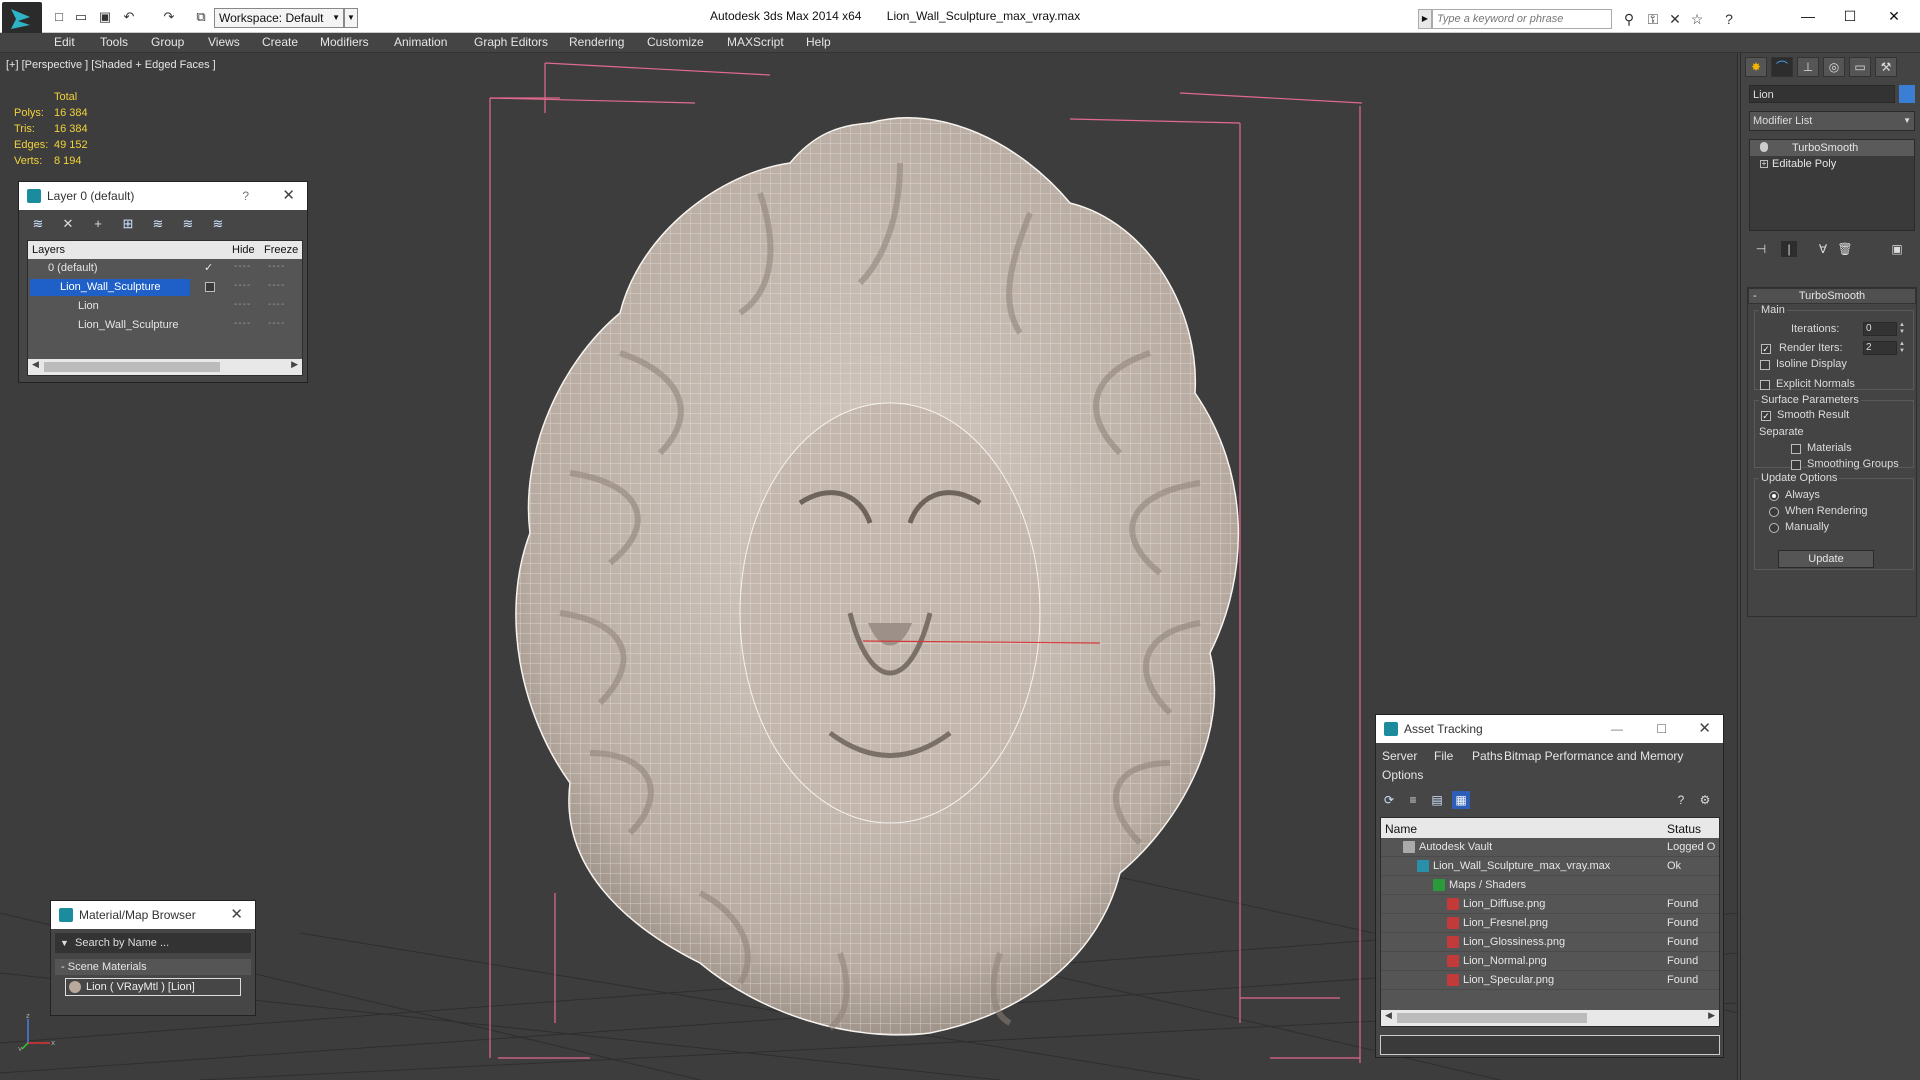 This screenshot has width=1920, height=1080. I want to click on menu-maxscript: MAXScript, so click(755, 42).